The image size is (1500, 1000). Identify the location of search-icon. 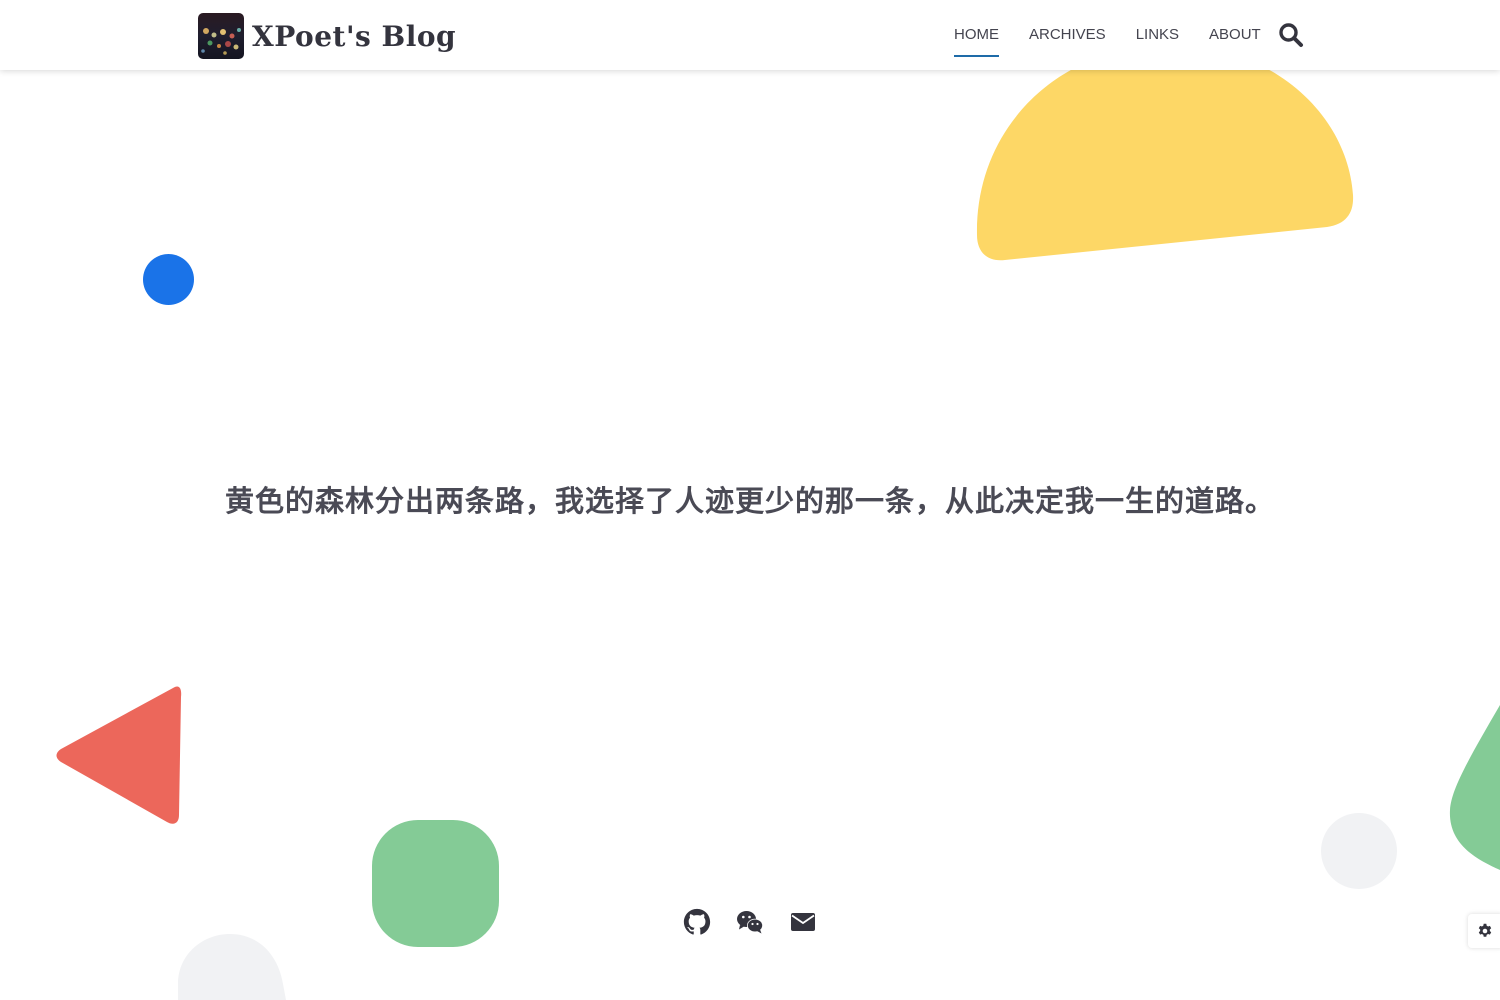
(1291, 35).